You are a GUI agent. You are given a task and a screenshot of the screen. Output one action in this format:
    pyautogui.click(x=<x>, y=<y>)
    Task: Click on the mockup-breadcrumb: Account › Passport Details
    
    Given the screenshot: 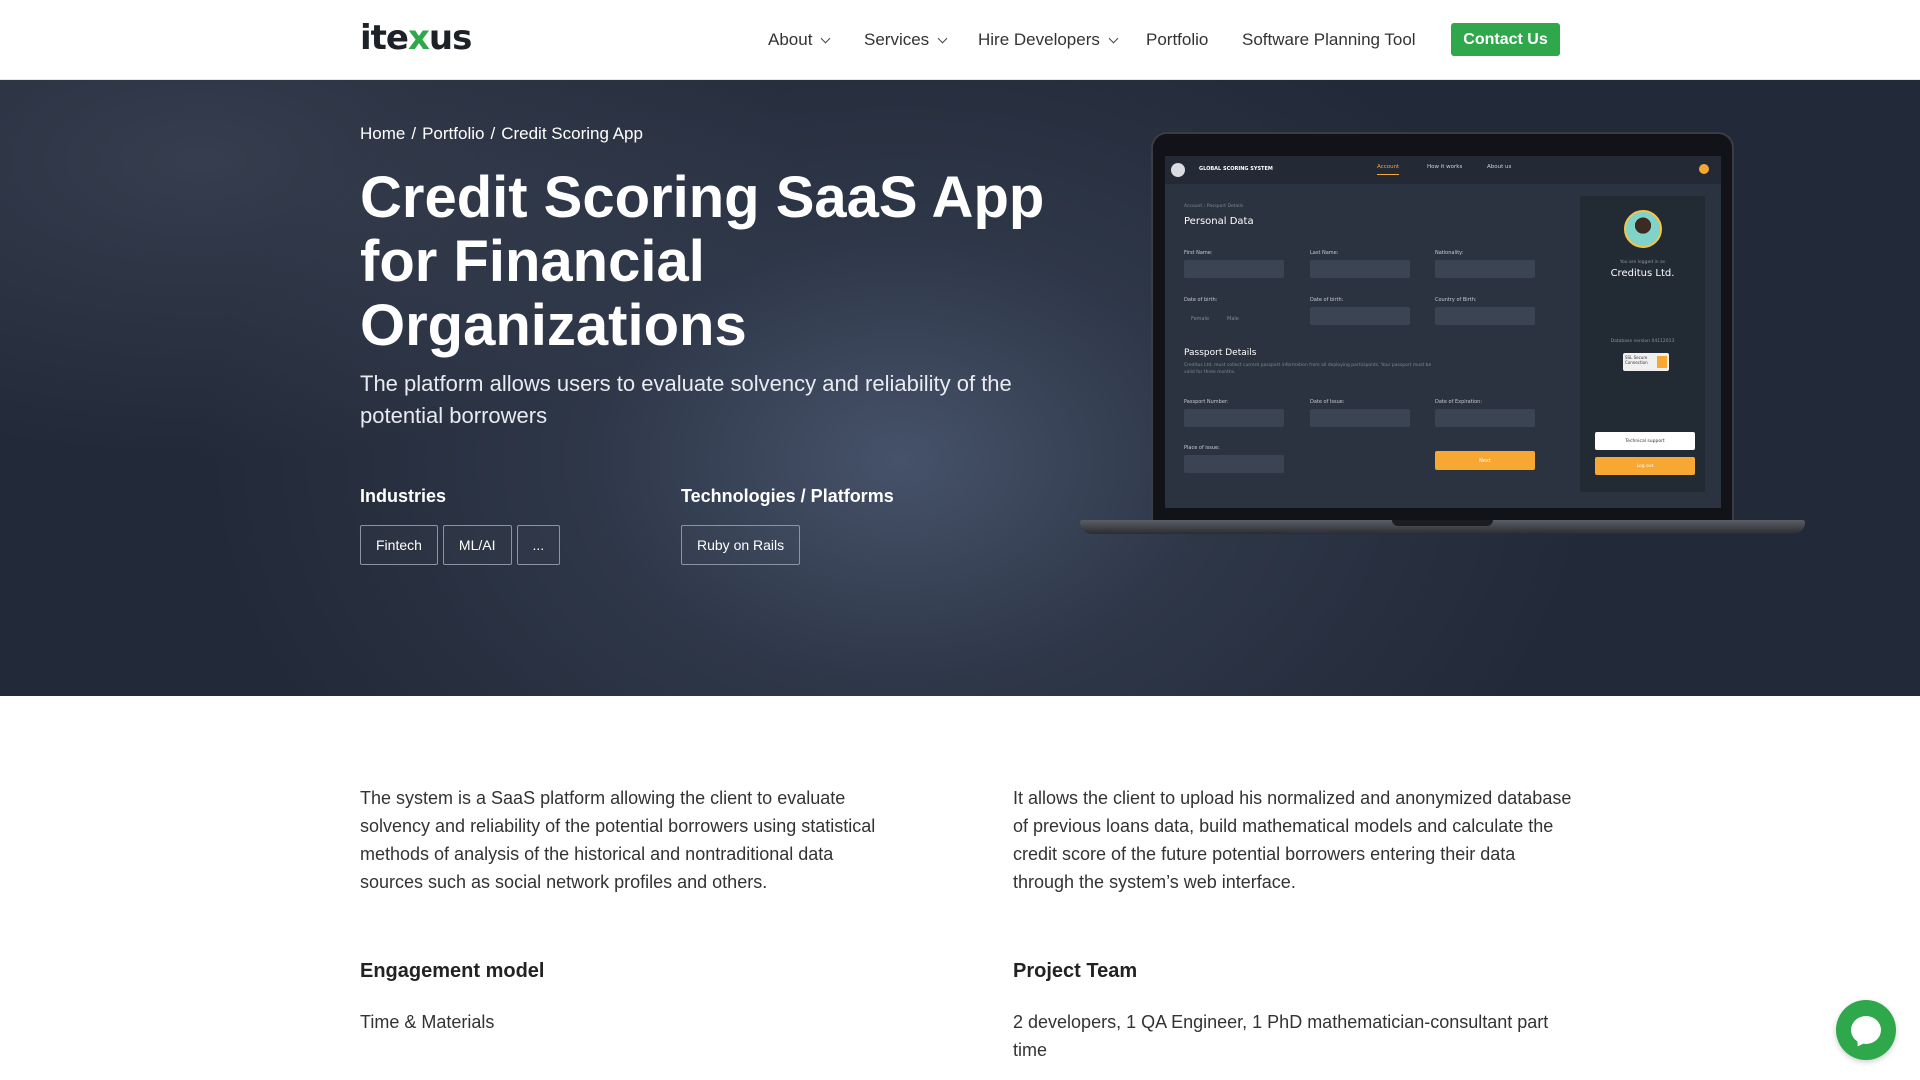 What is the action you would take?
    pyautogui.click(x=1214, y=206)
    